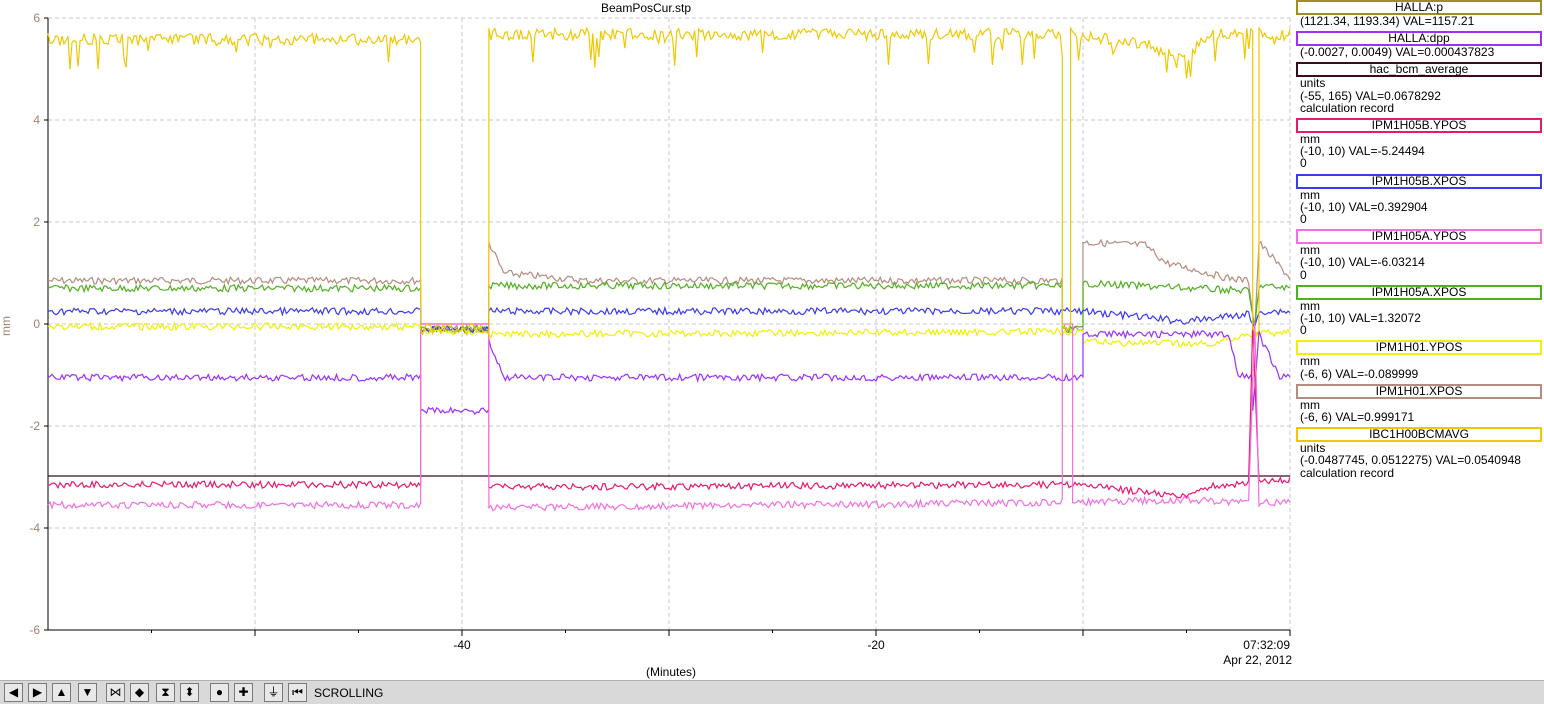  I want to click on x-tick-label: -40, so click(462, 645).